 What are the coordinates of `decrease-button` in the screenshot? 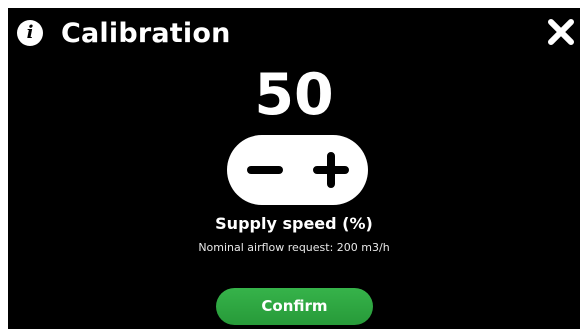 It's located at (262, 170).